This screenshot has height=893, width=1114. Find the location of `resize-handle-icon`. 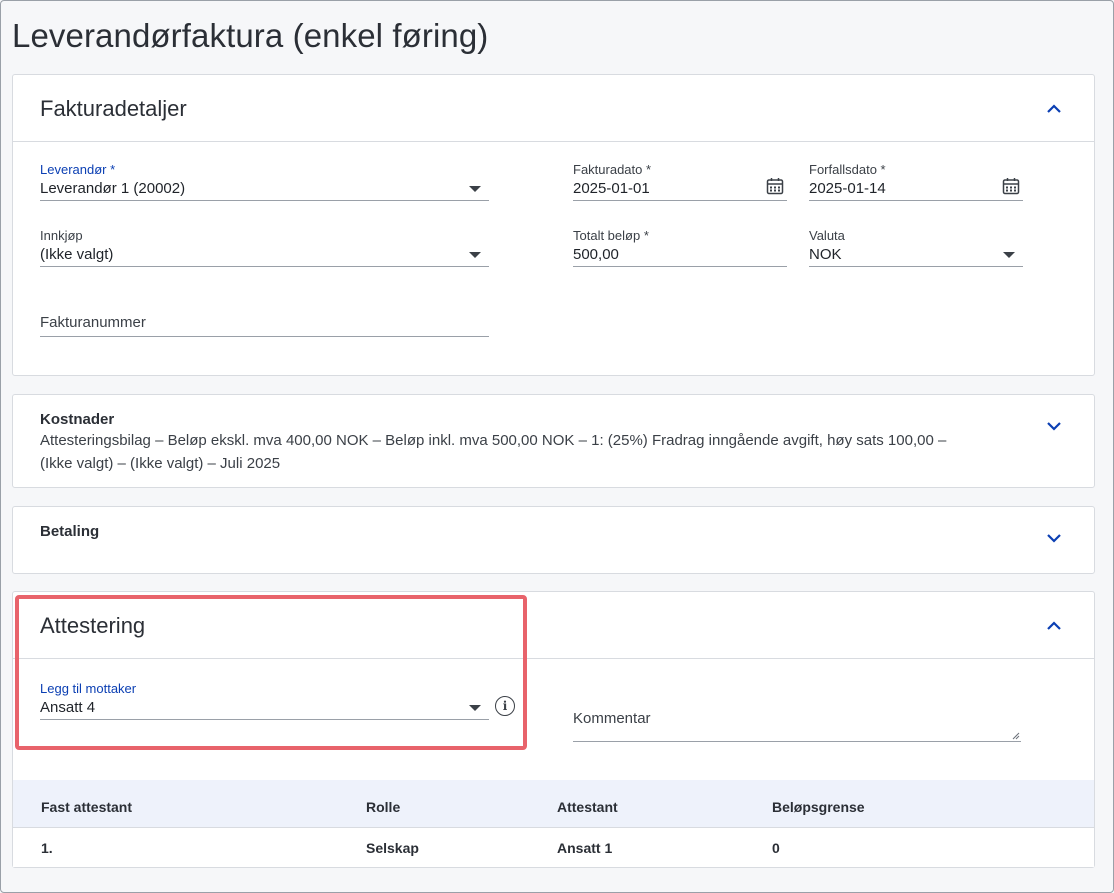

resize-handle-icon is located at coordinates (1016, 736).